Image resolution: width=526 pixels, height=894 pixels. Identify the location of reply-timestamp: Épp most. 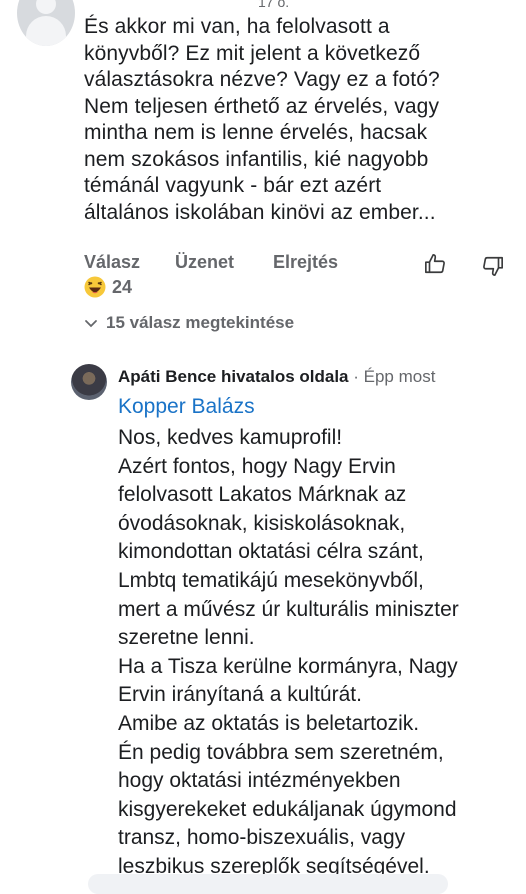
(399, 376).